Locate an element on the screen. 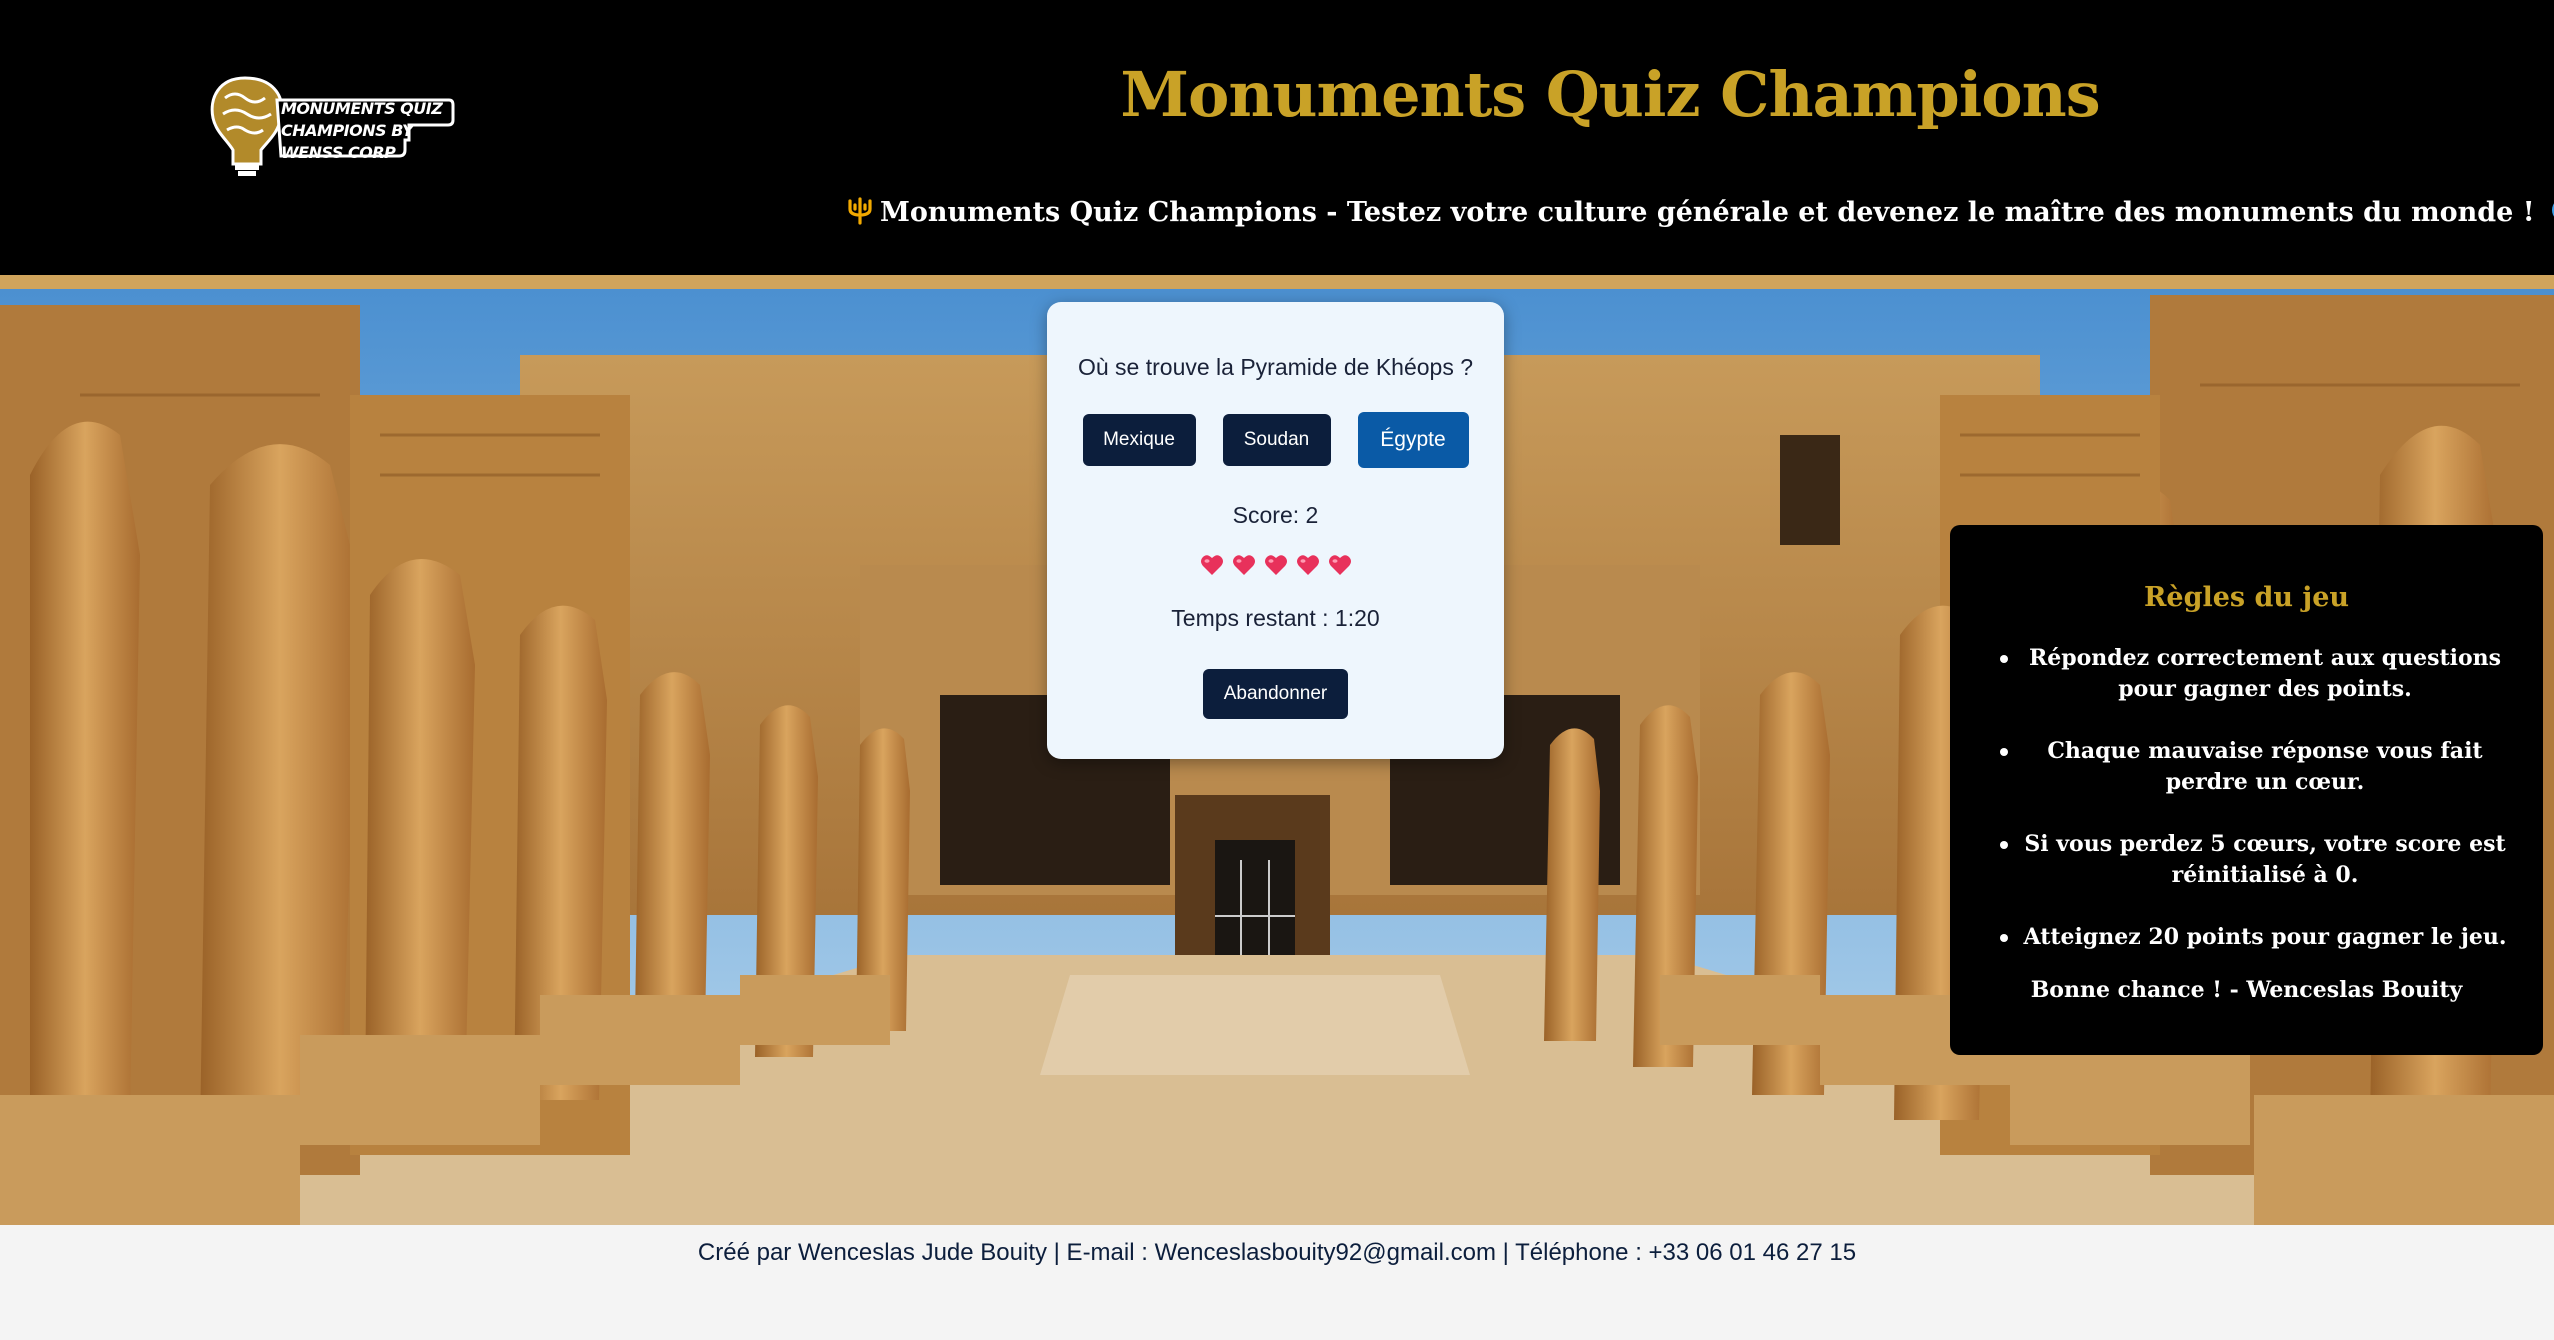 Image resolution: width=2554 pixels, height=1340 pixels. rule-item: Atteignez 20 points pour gagner le jeu. is located at coordinates (2260, 937).